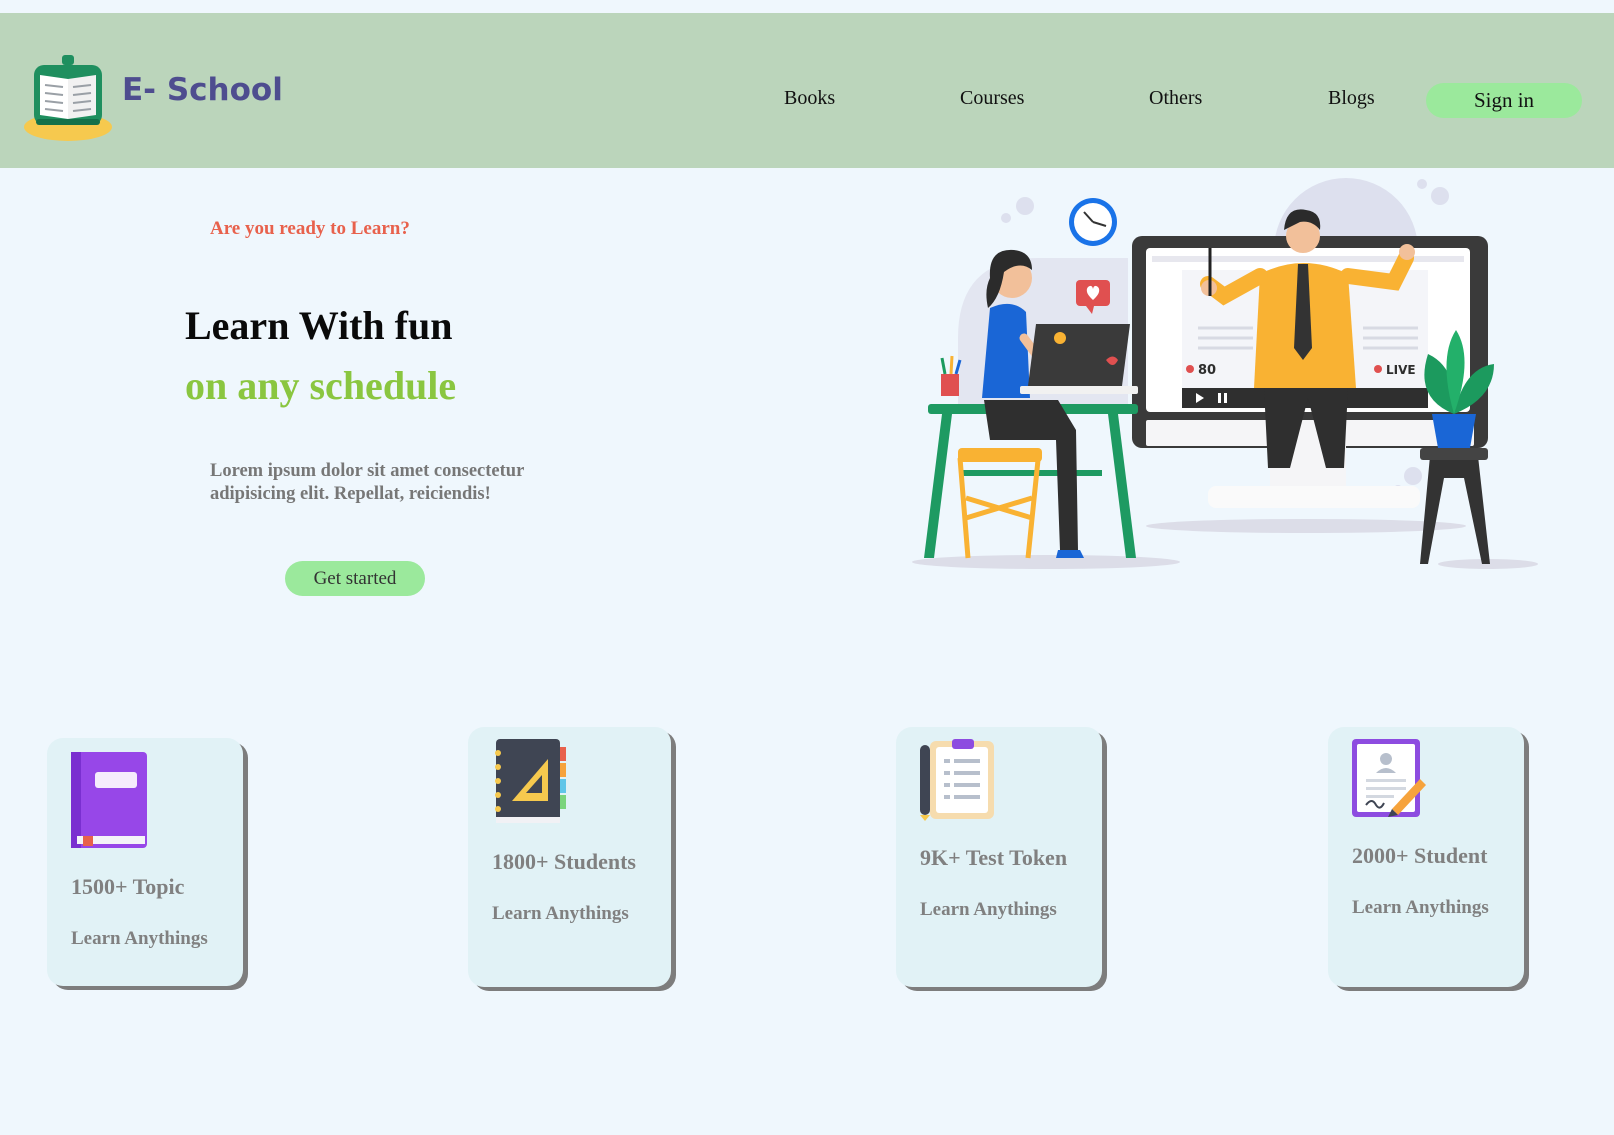  Describe the element at coordinates (1351, 98) in the screenshot. I see `nav-blogs: Blogs` at that location.